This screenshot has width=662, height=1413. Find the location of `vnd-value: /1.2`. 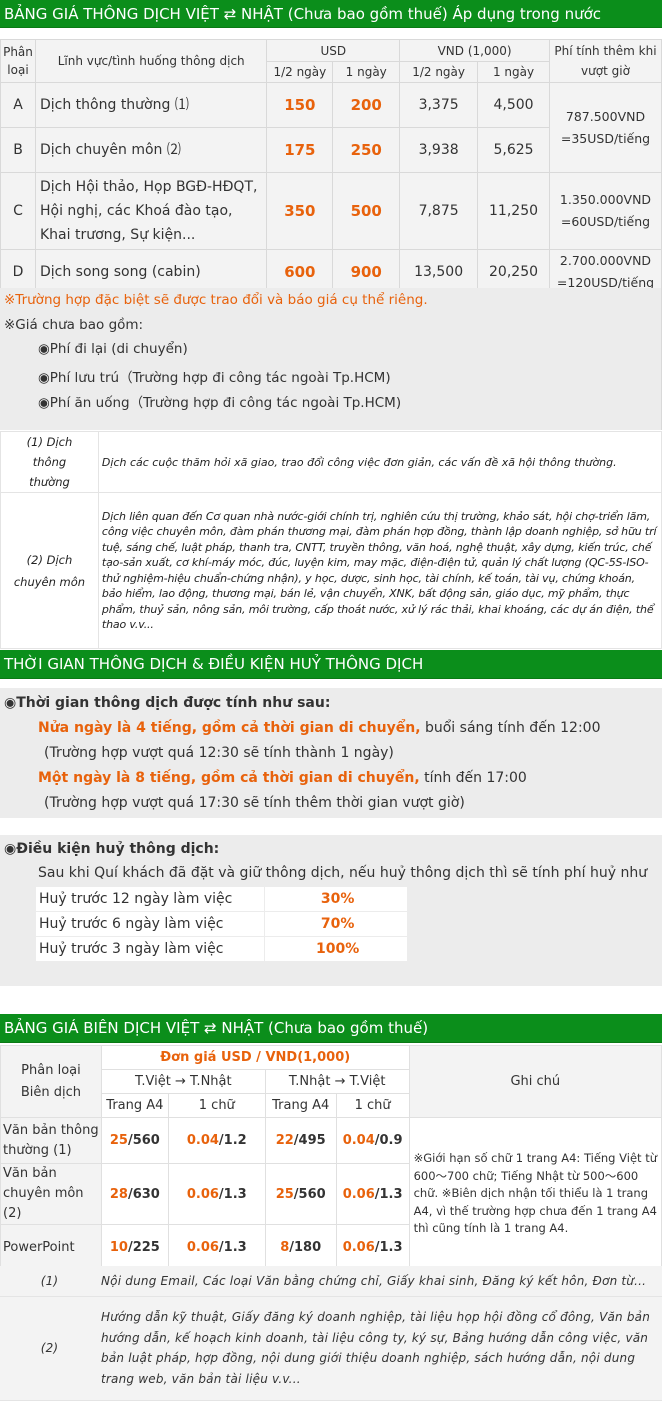

vnd-value: /1.2 is located at coordinates (232, 1140).